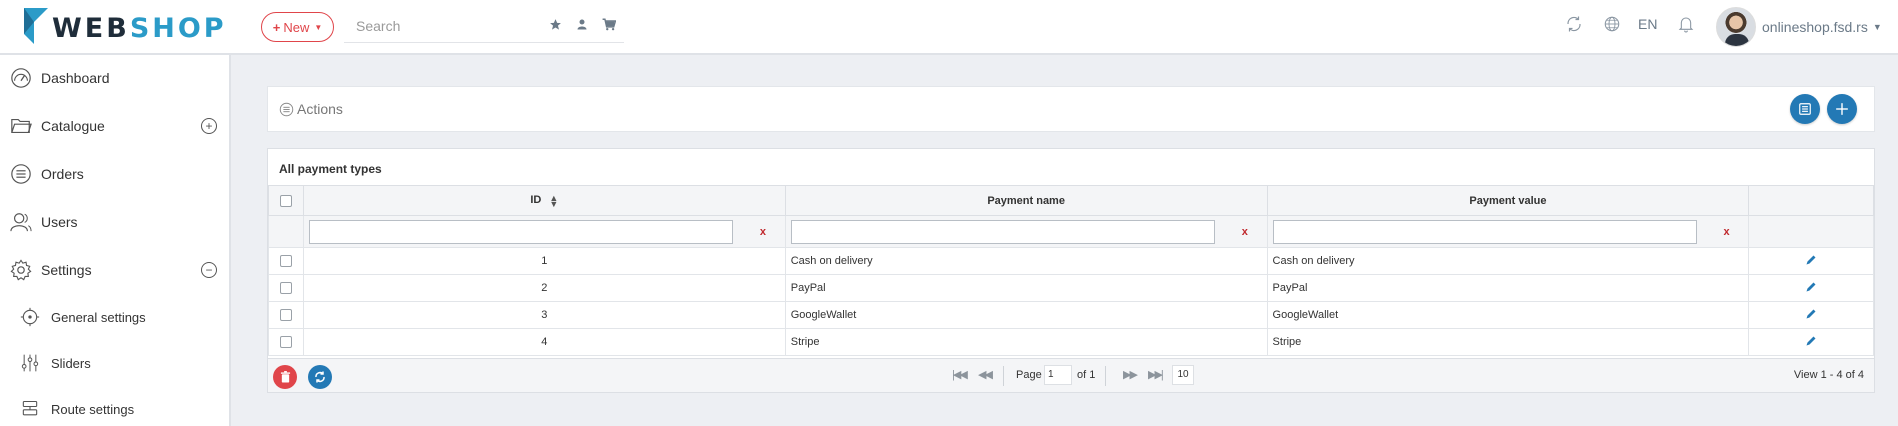 Image resolution: width=1898 pixels, height=426 pixels. What do you see at coordinates (114, 78) in the screenshot?
I see `sidebar-item-dashboard: Dashboard` at bounding box center [114, 78].